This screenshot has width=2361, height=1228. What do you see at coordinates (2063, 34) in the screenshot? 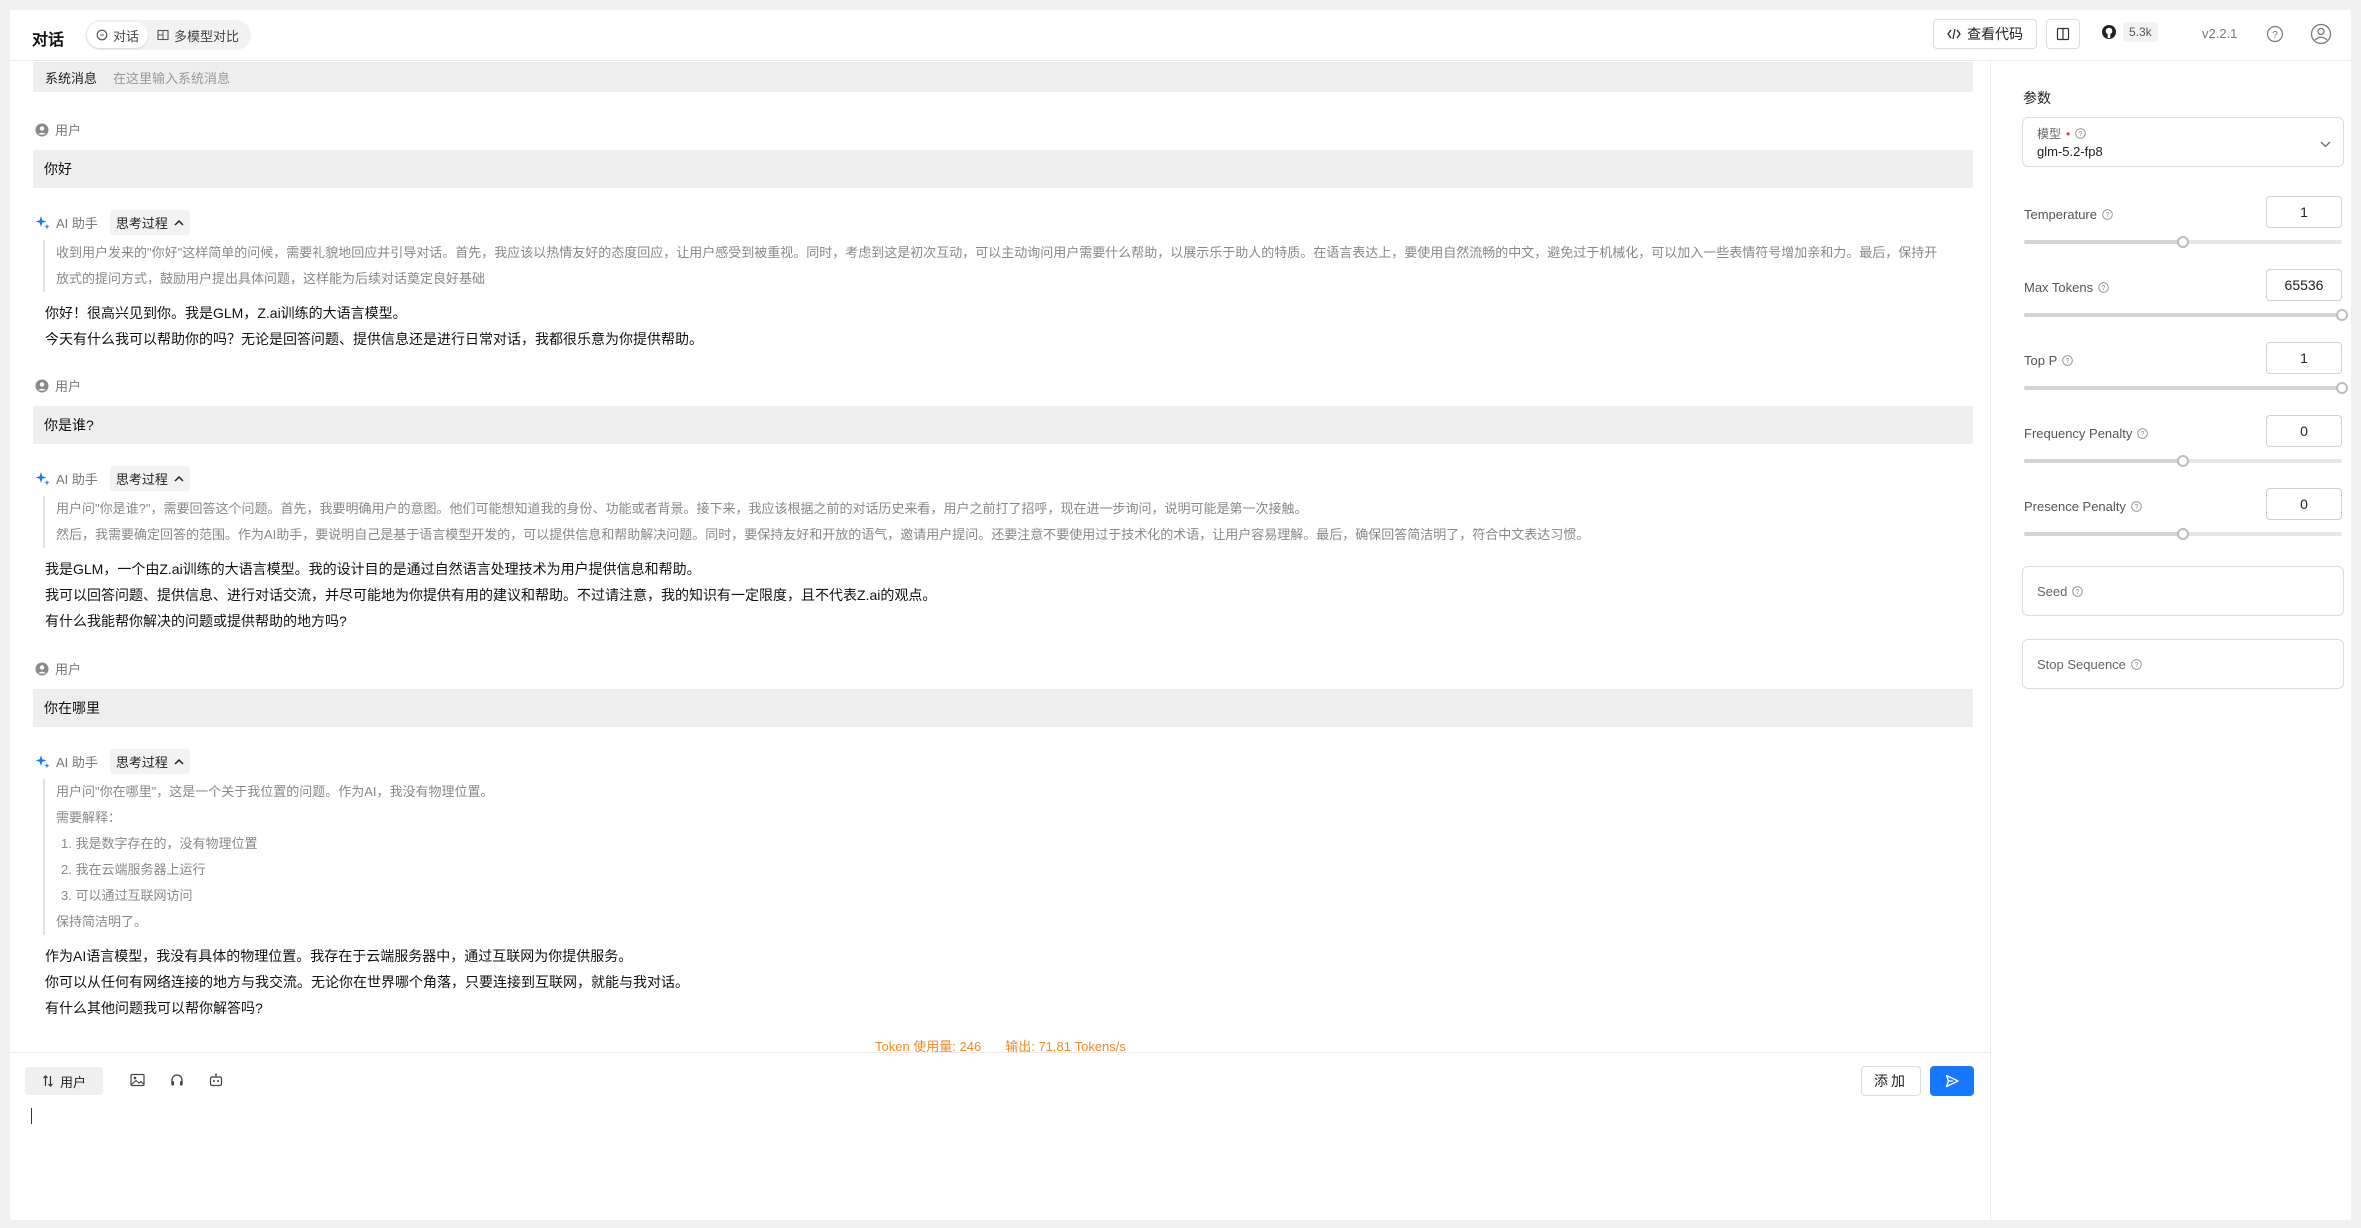
I see `toggle-panel-button` at bounding box center [2063, 34].